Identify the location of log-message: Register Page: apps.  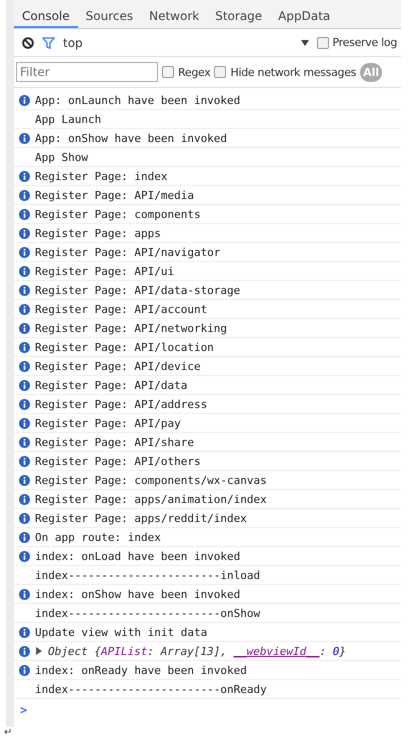
(98, 233).